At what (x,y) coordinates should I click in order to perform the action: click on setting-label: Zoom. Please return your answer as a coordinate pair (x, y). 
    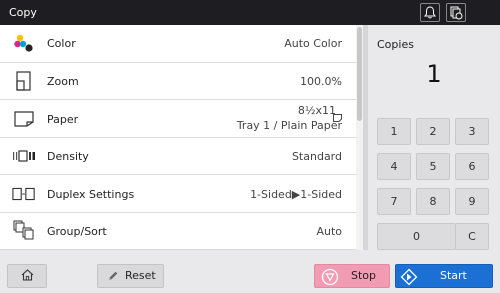
    Looking at the image, I should click on (63, 81).